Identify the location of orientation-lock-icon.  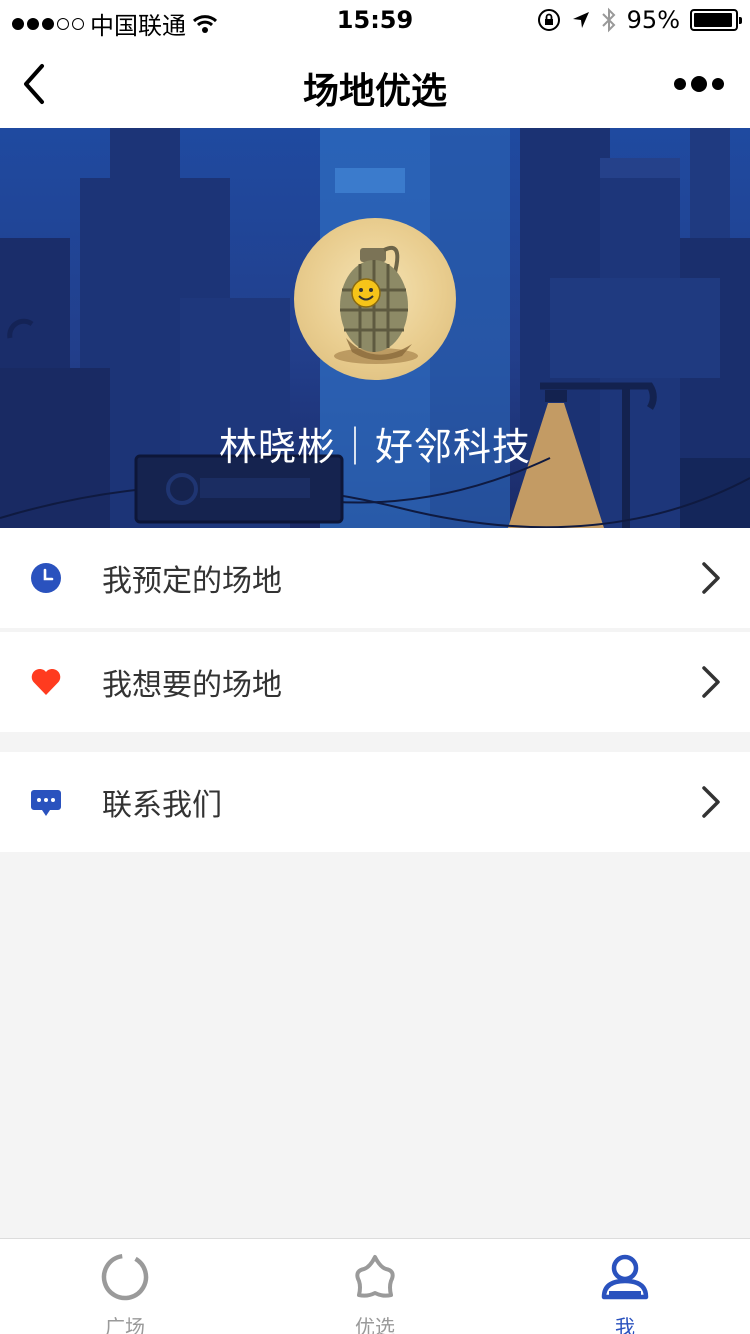
(548, 20).